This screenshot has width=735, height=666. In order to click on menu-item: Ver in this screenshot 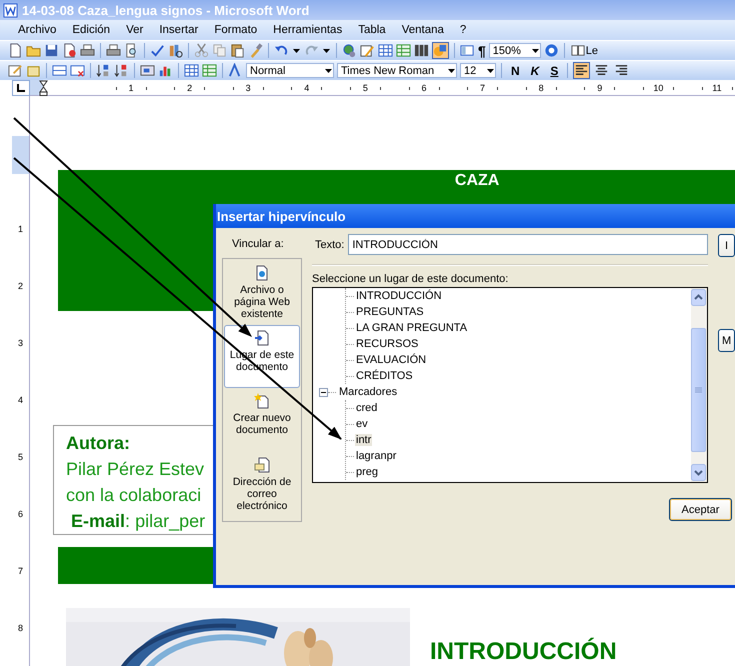, I will do `click(135, 30)`.